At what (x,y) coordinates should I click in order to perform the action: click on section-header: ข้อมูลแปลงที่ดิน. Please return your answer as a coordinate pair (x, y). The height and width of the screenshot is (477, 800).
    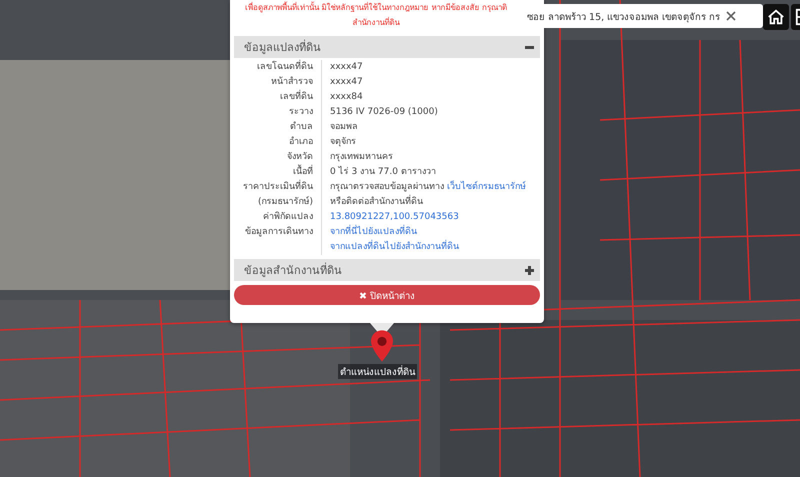
    Looking at the image, I should click on (387, 47).